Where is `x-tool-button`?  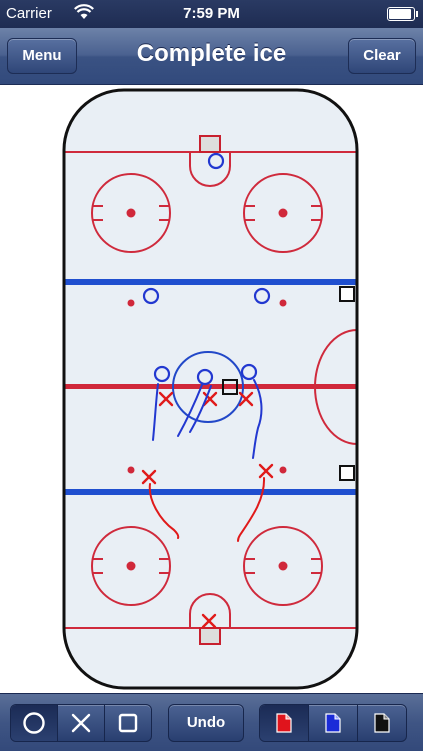
x-tool-button is located at coordinates (81, 723).